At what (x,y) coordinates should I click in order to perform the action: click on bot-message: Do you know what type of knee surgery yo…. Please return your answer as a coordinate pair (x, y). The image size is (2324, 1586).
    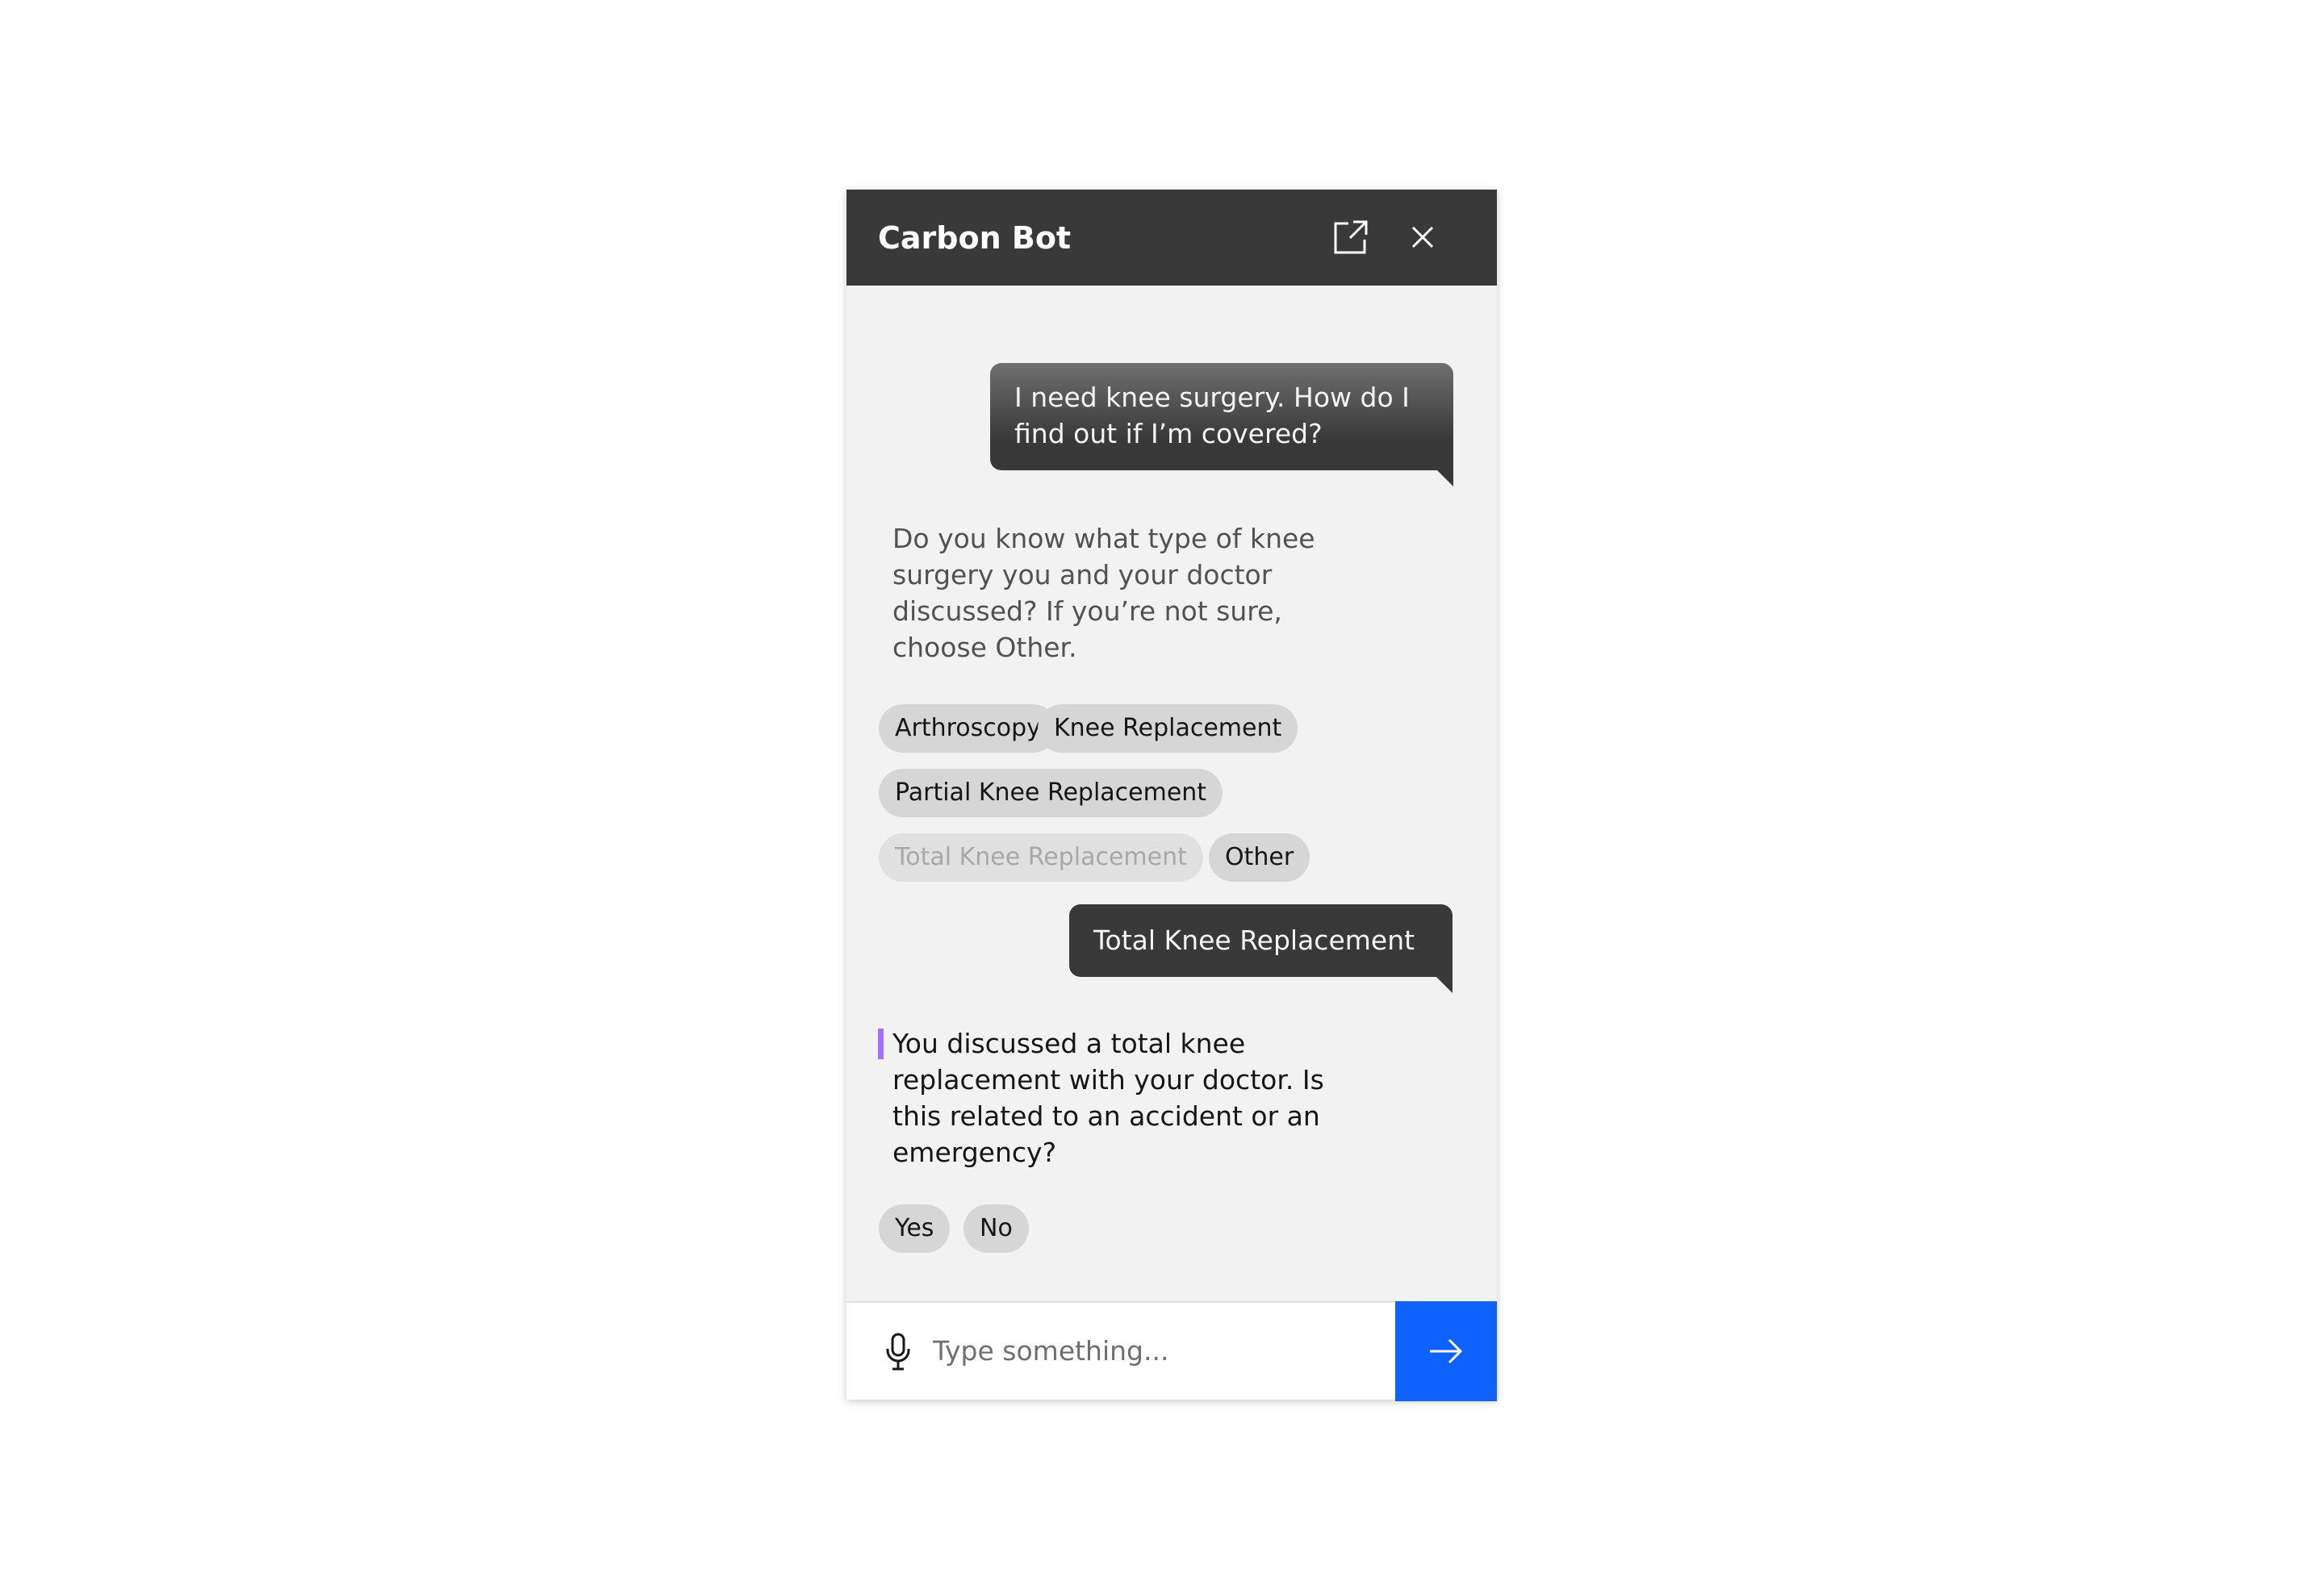
    Looking at the image, I should click on (1104, 593).